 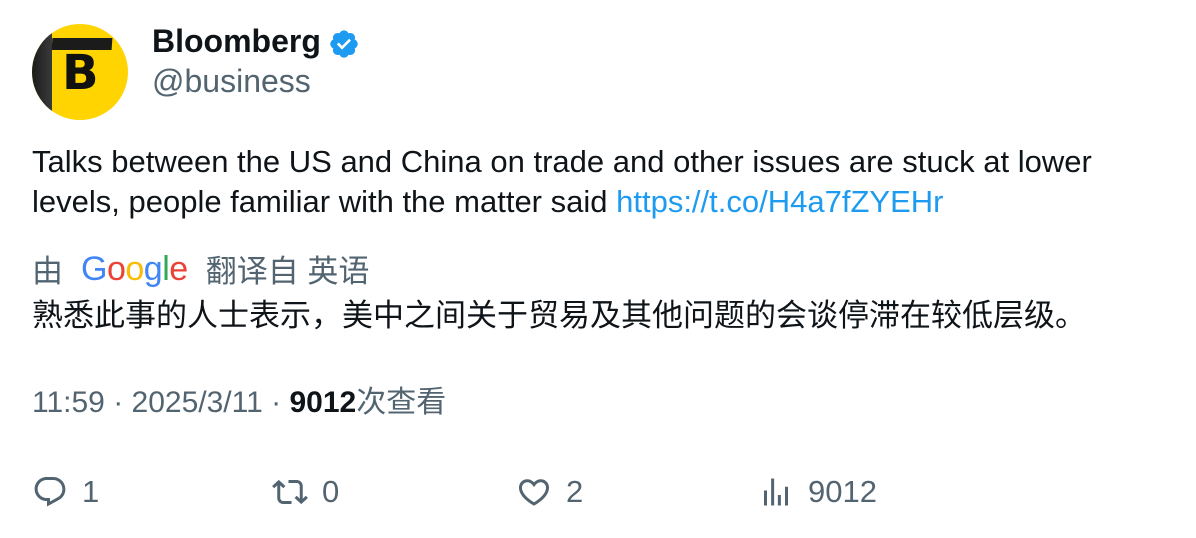 What do you see at coordinates (331, 491) in the screenshot?
I see `retweet-count: 0` at bounding box center [331, 491].